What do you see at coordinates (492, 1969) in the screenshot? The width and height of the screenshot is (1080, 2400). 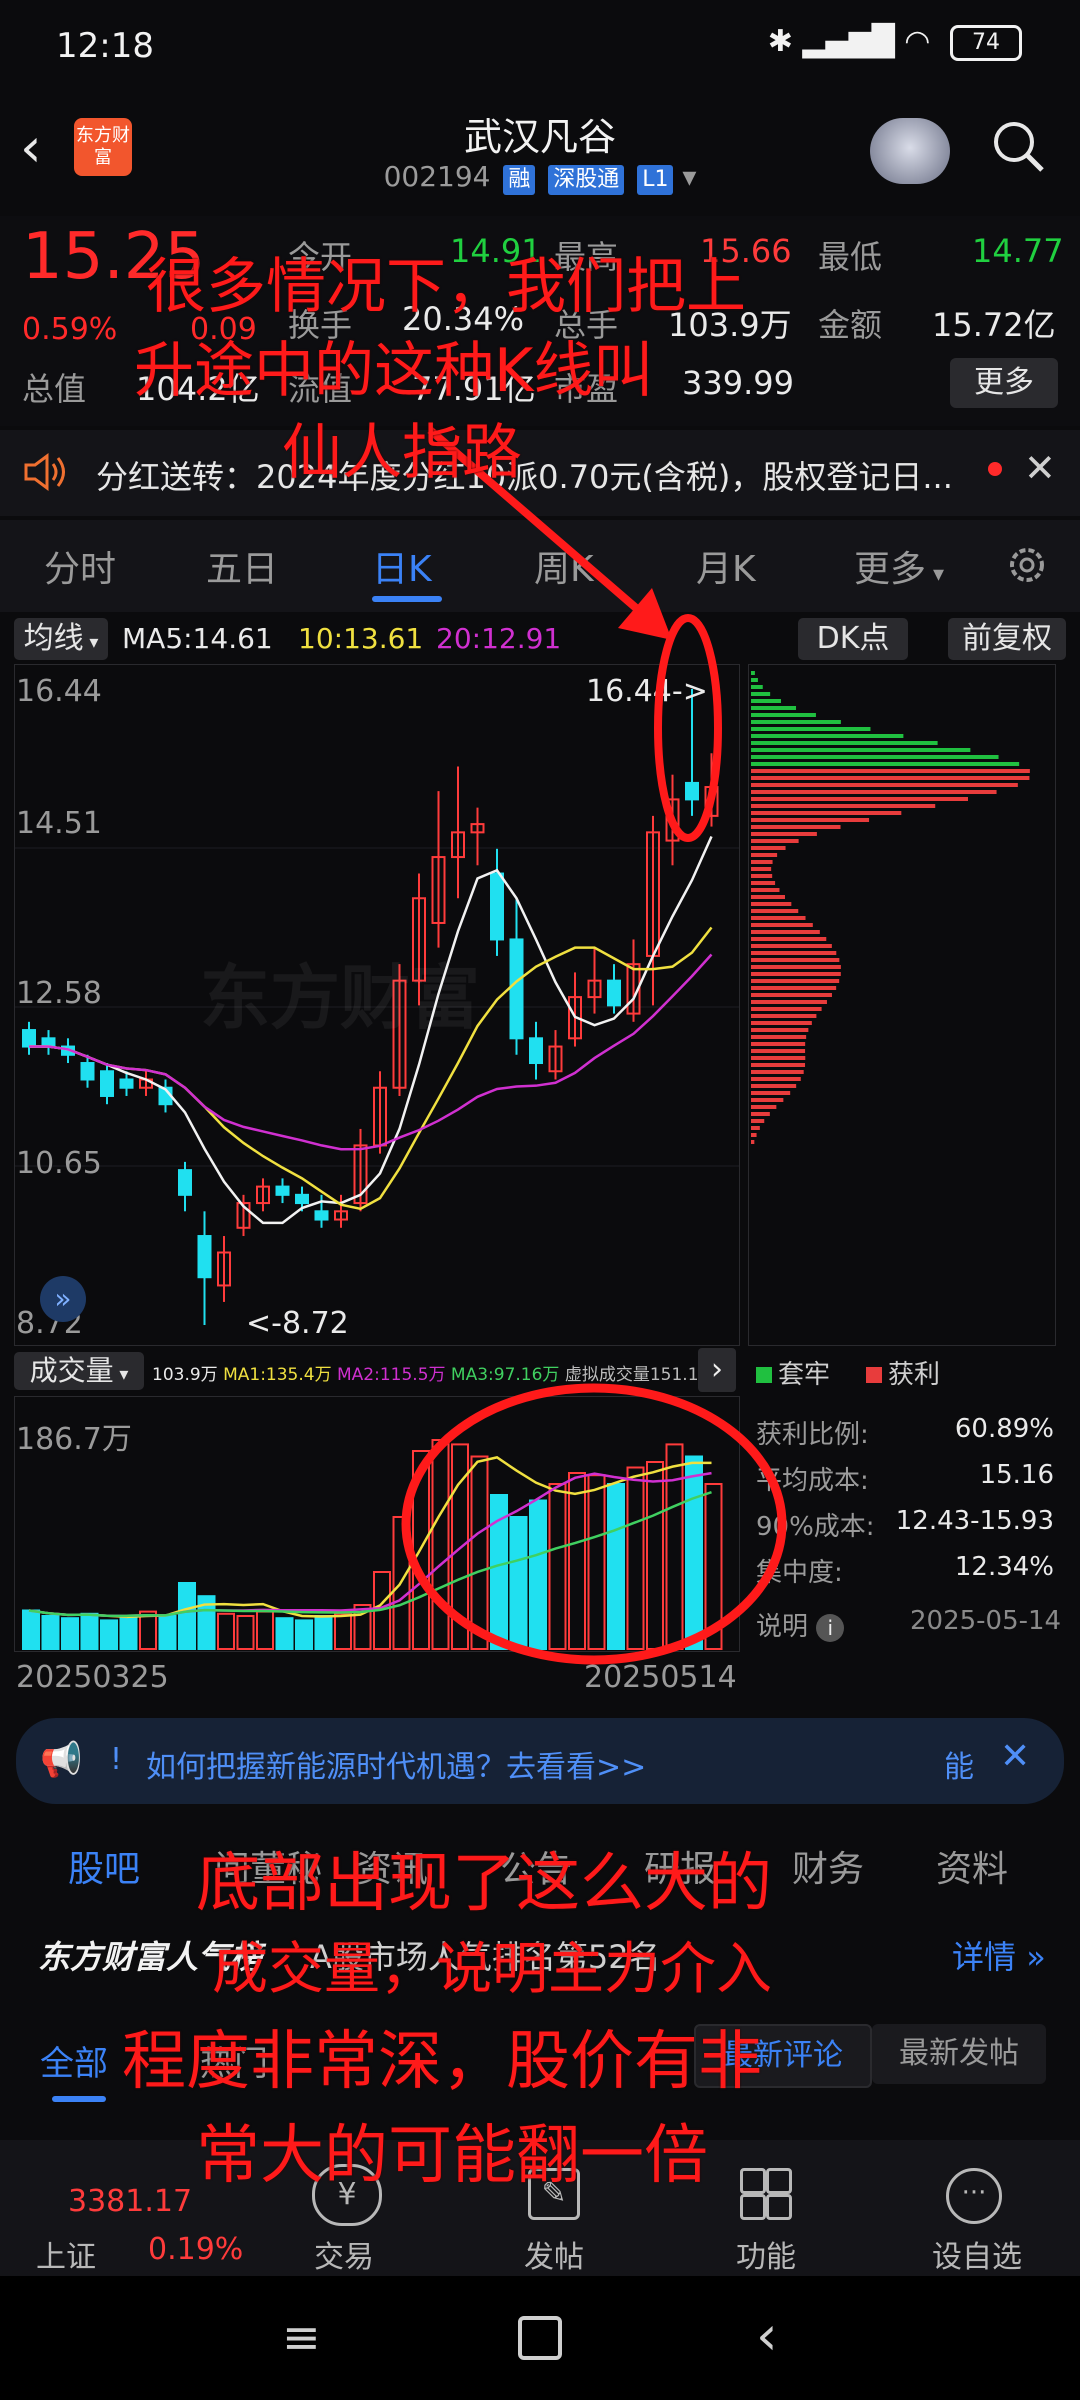 I see `annotation-bottom-line2: 成交量，说明主力介入` at bounding box center [492, 1969].